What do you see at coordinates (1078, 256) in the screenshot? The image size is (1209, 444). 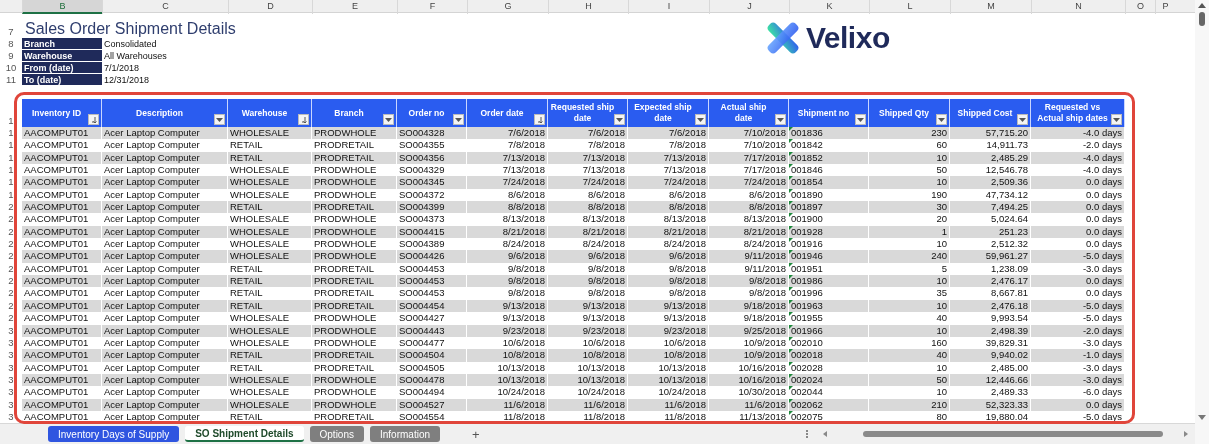 I see `table-cell: -5.0 days` at bounding box center [1078, 256].